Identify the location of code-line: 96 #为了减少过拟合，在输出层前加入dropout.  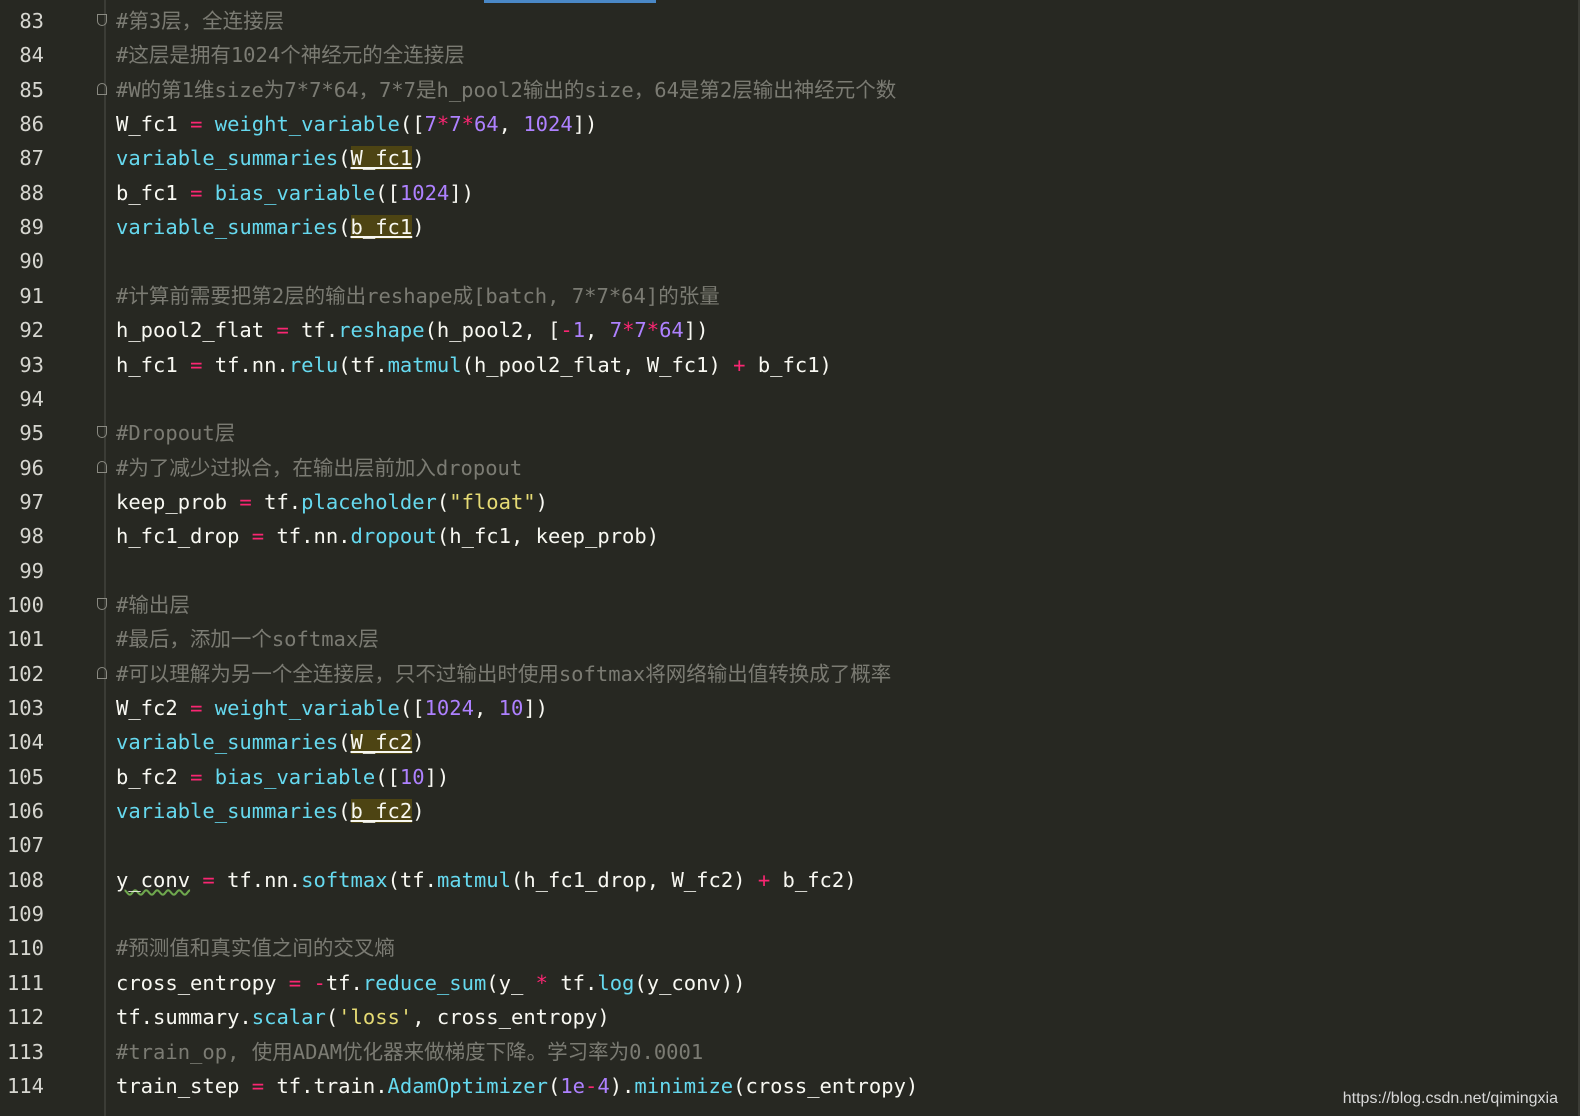
(789, 468).